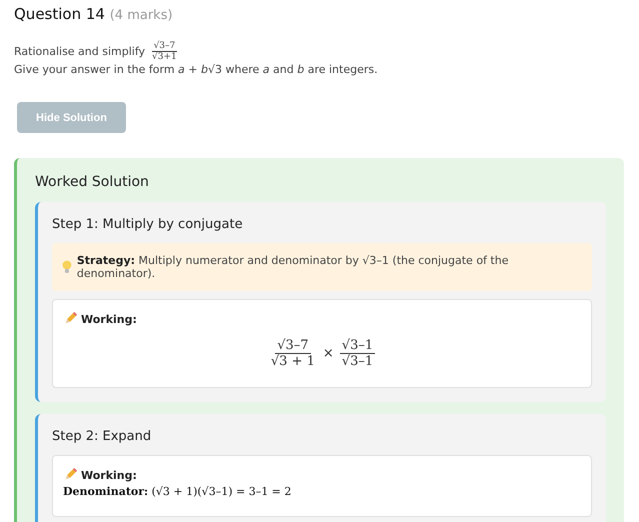 The image size is (639, 522). What do you see at coordinates (177, 491) in the screenshot?
I see `working-line: Denominator: (√3 + 1)(√3–1) = 3–1 = 2` at bounding box center [177, 491].